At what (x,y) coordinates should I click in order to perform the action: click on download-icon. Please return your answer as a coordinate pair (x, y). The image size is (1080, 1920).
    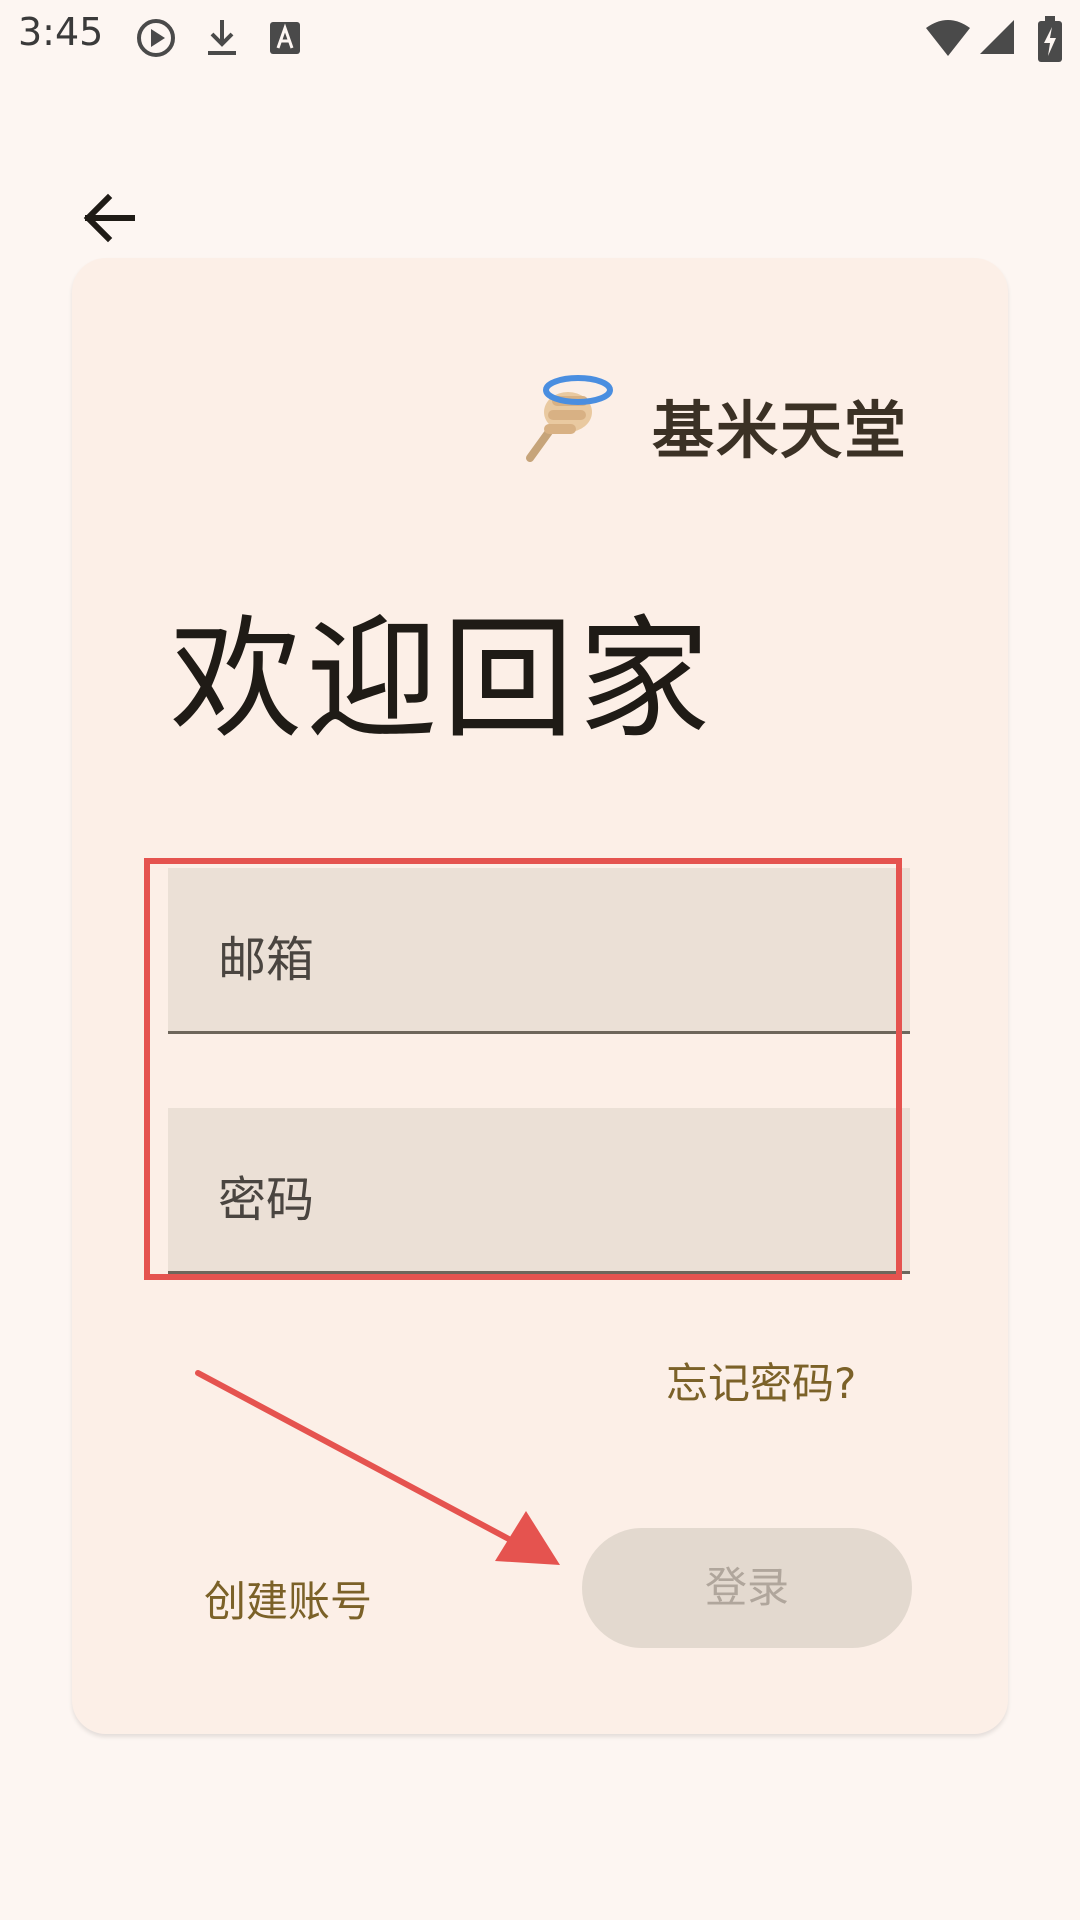
    Looking at the image, I should click on (222, 37).